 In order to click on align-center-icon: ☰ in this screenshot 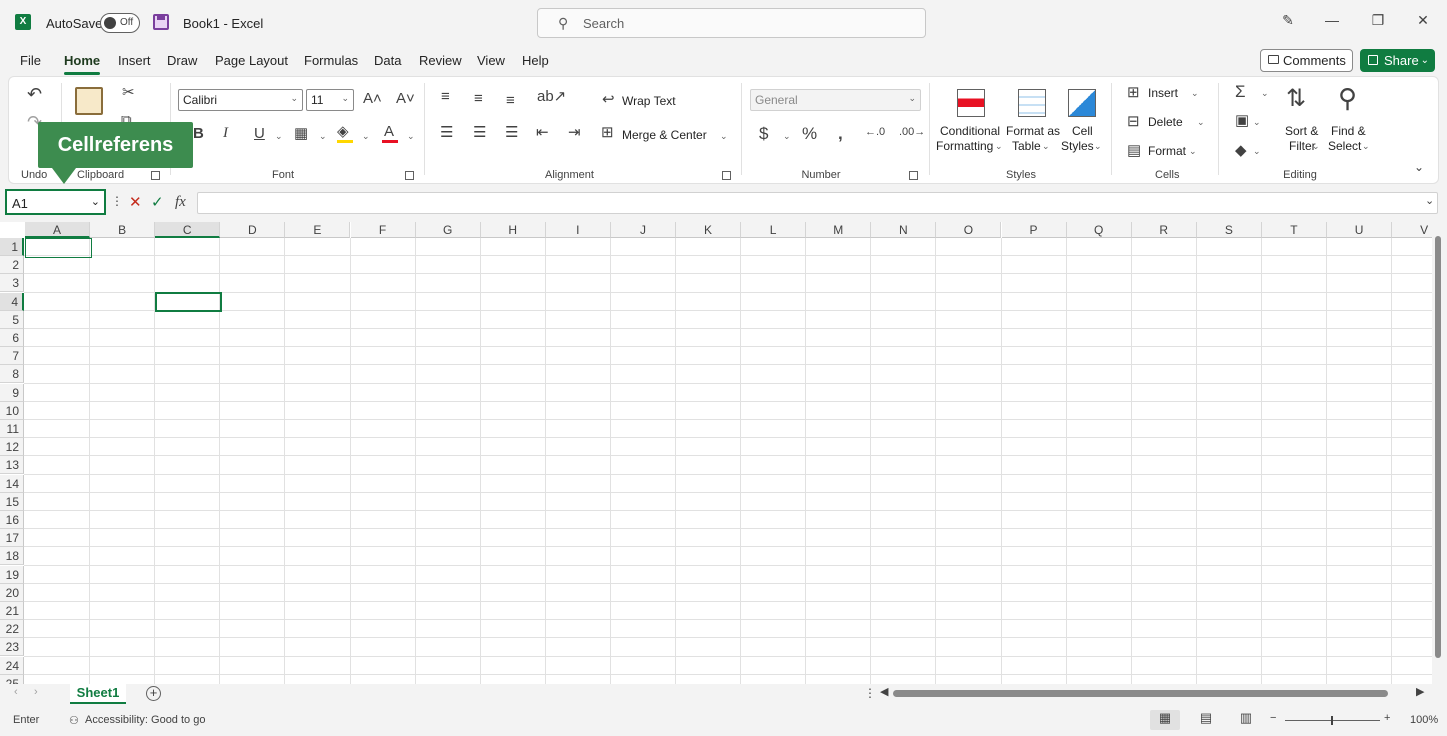, I will do `click(479, 132)`.